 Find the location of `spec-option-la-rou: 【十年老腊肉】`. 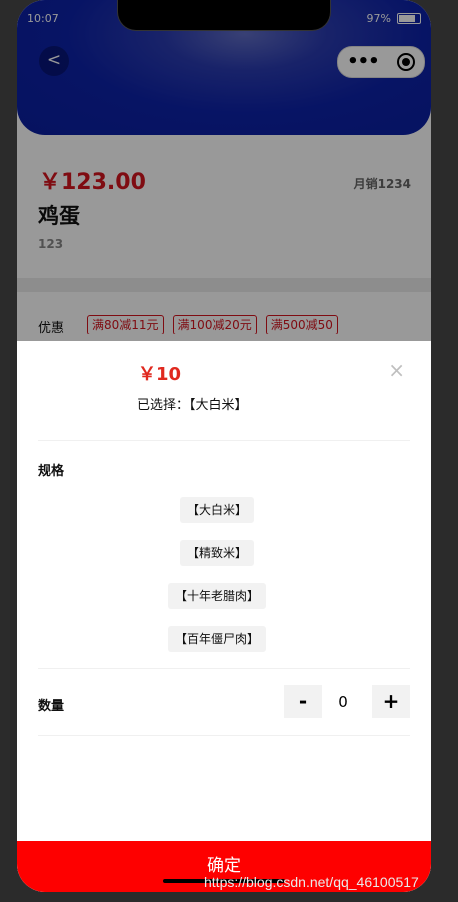

spec-option-la-rou: 【十年老腊肉】 is located at coordinates (217, 596).